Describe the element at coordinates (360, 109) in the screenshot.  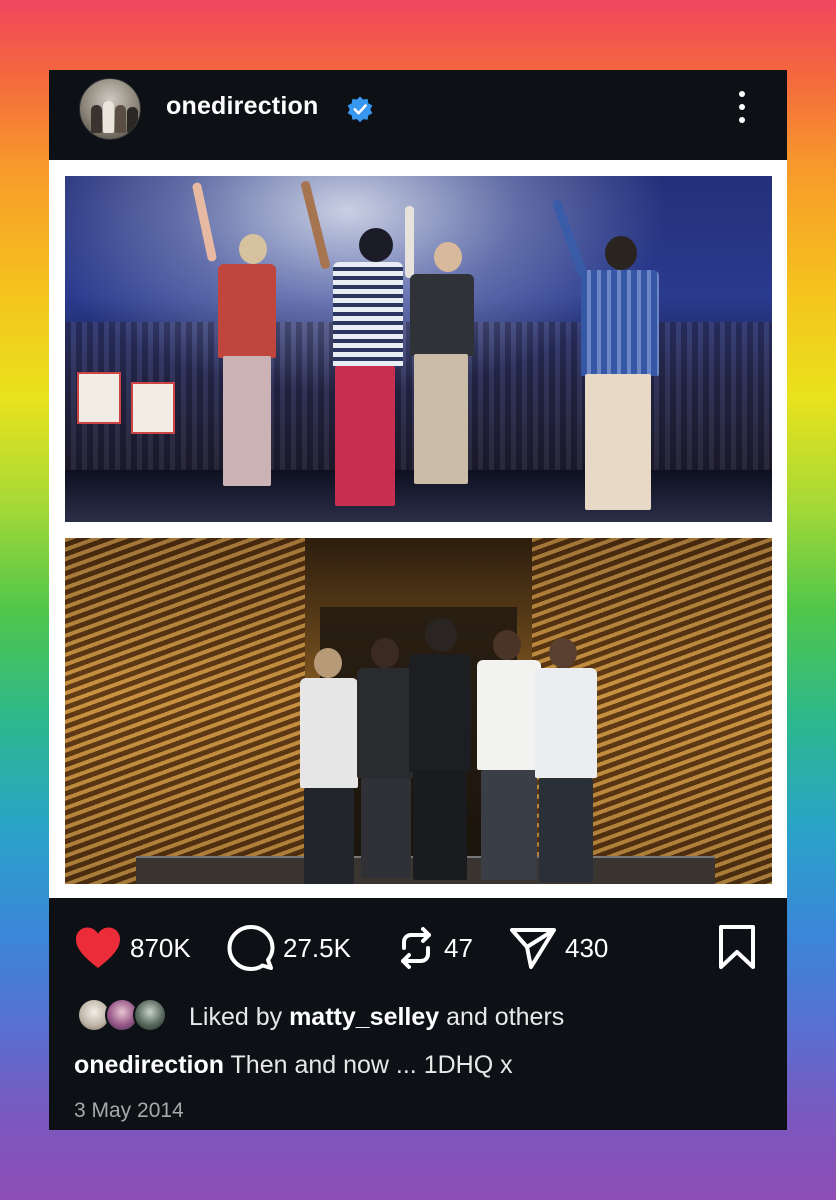
I see `verified-badge-icon` at that location.